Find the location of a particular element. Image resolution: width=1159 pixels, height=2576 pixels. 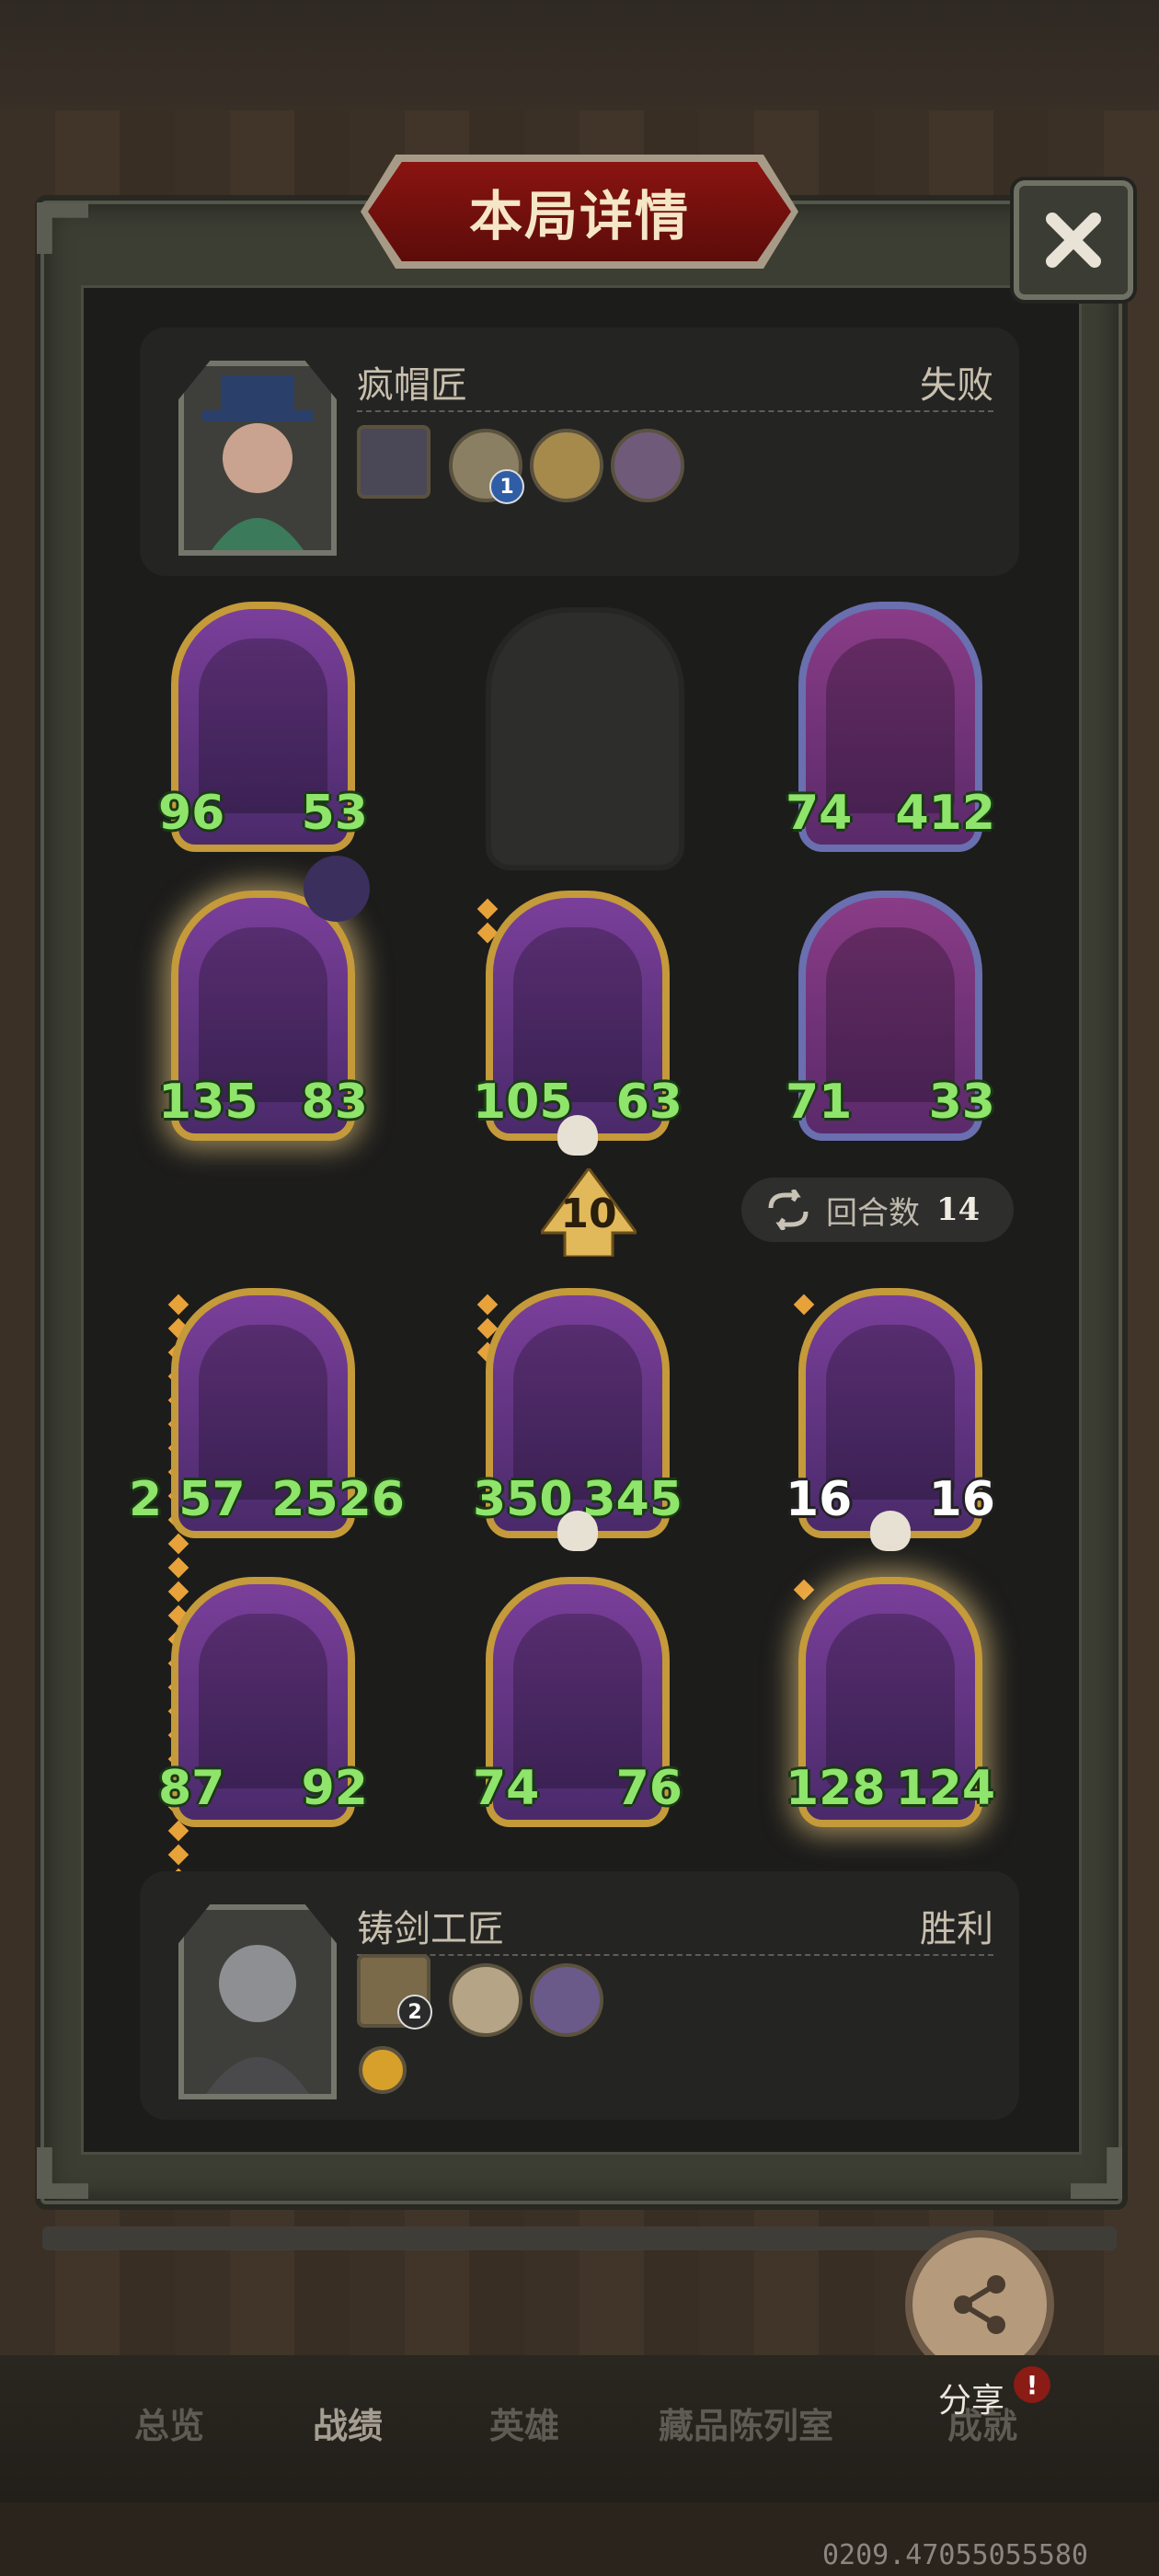

close-icon is located at coordinates (1073, 241).